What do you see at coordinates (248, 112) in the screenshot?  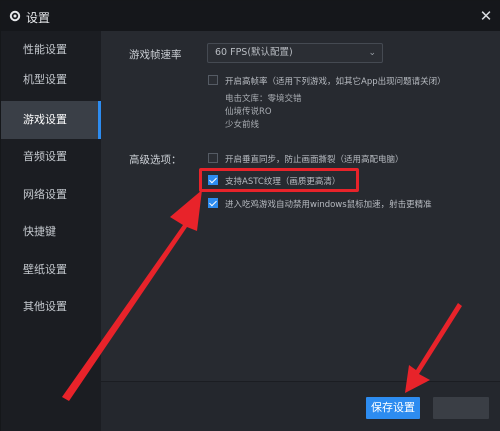 I see `game-list-item: 仙境传说RO` at bounding box center [248, 112].